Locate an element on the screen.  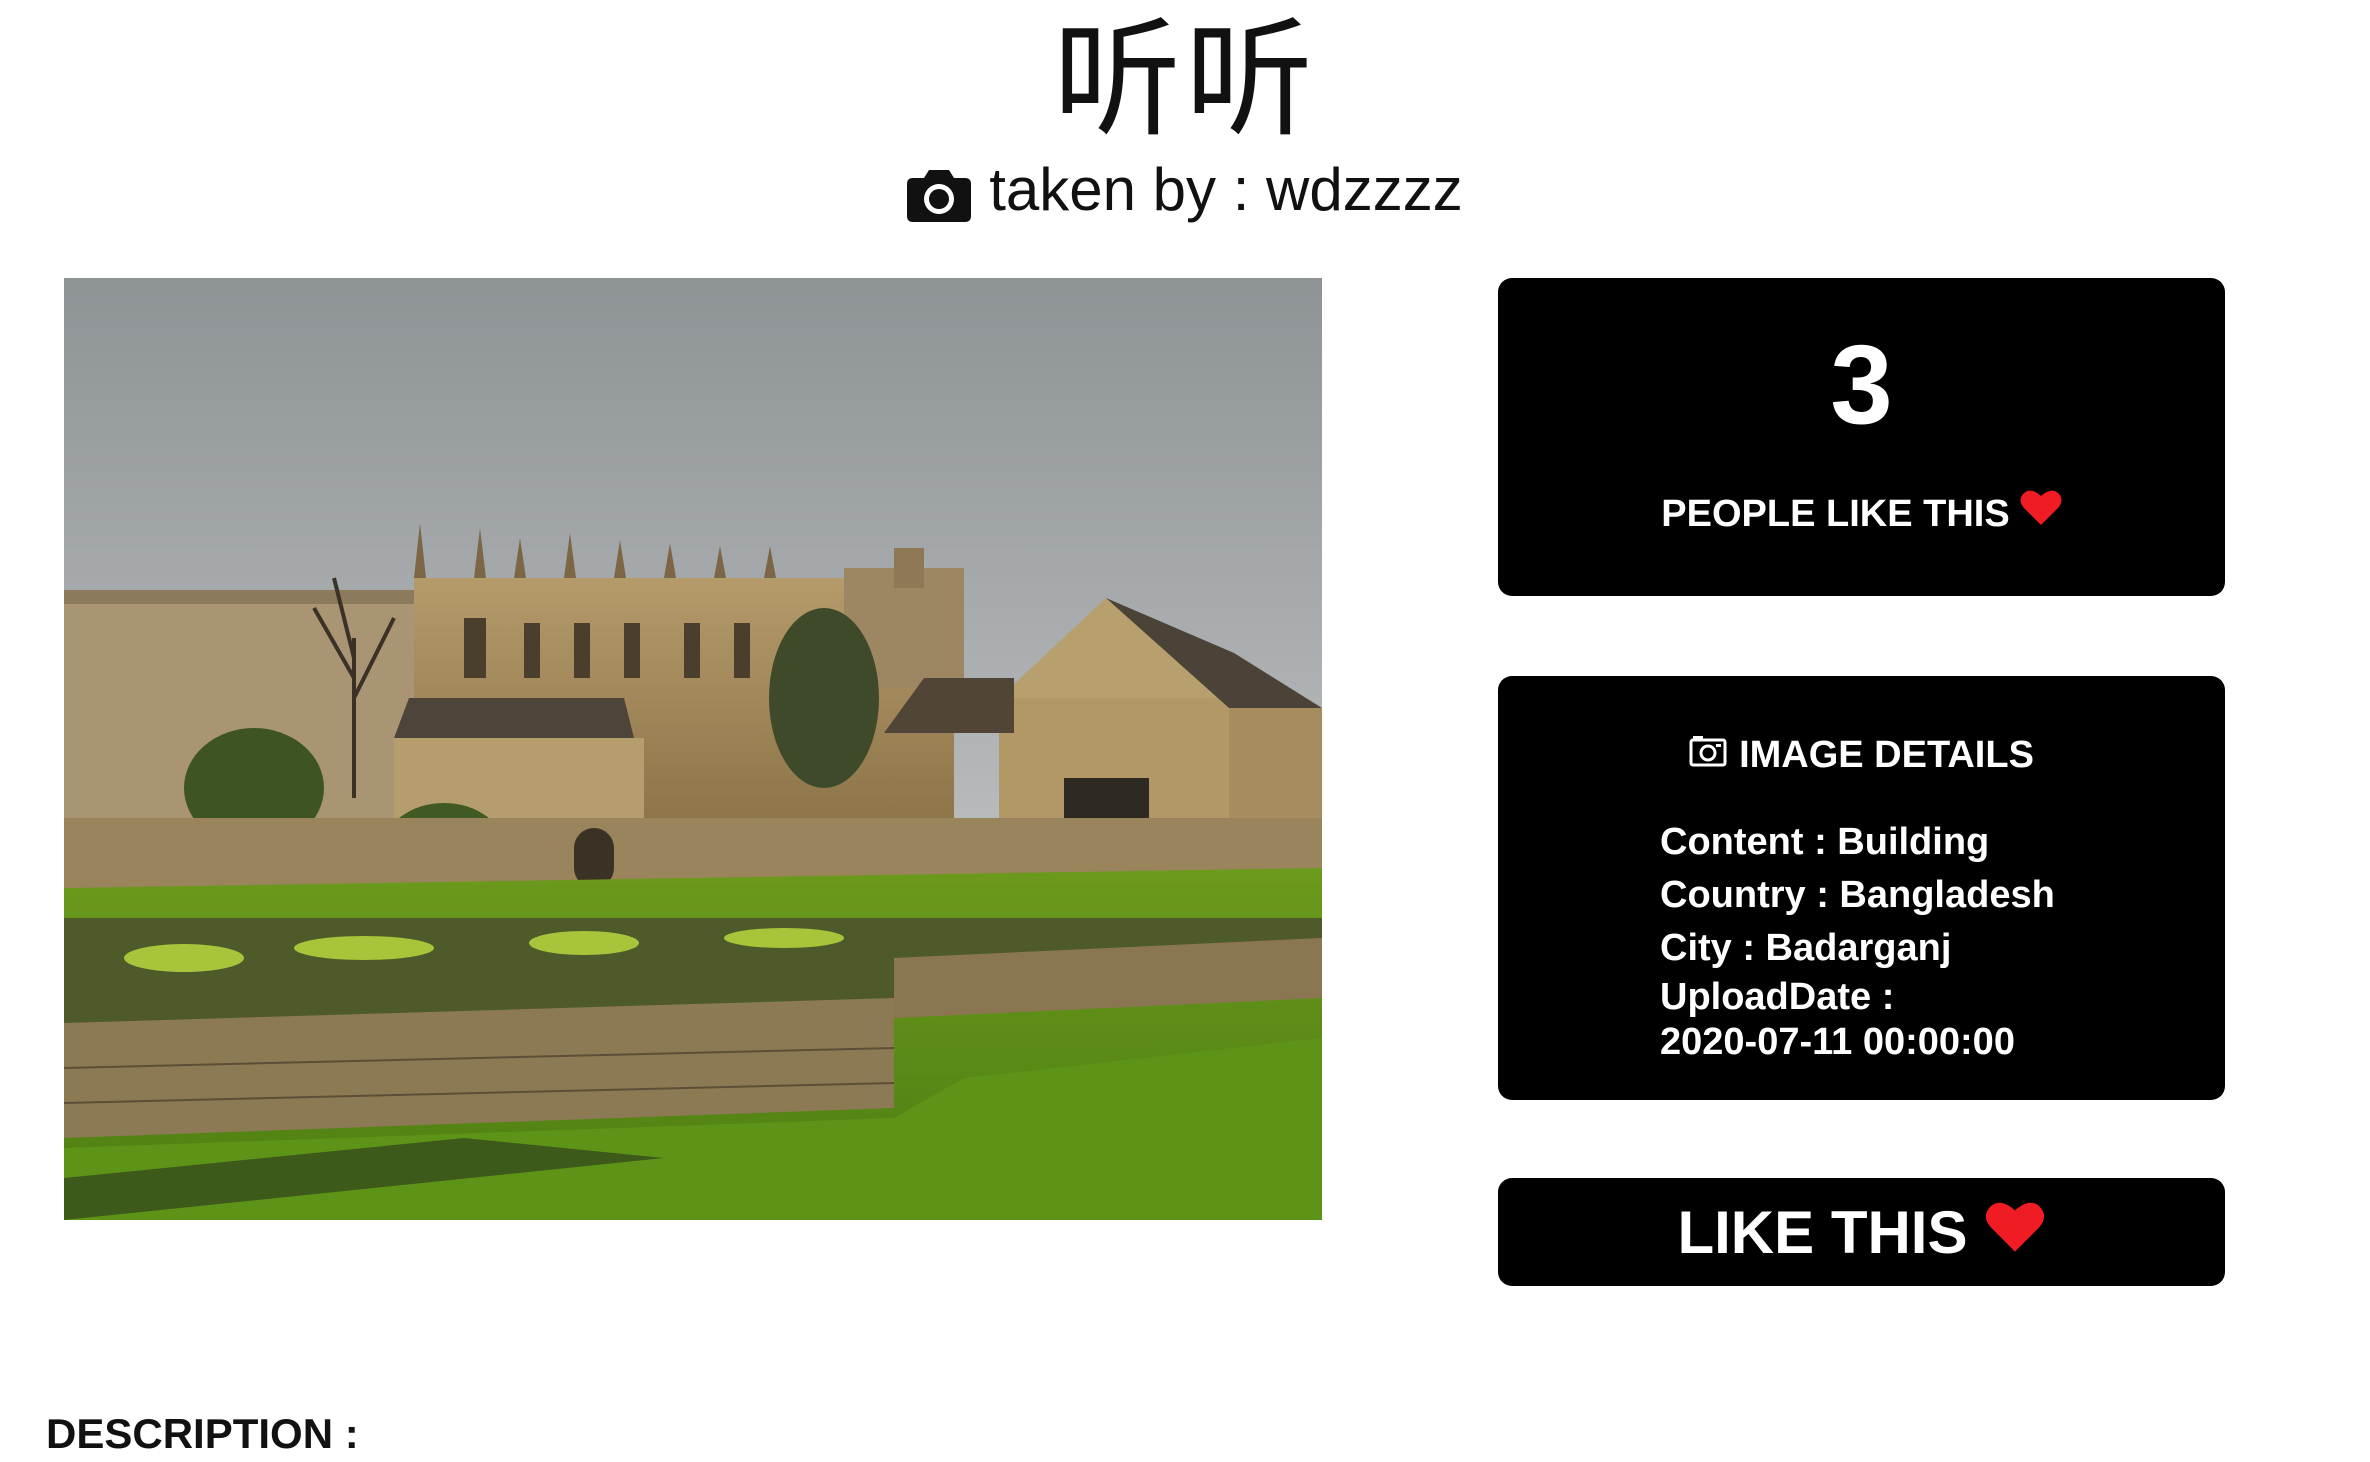
likes-label-row: PEOPLE LIKE THIS is located at coordinates (1861, 513).